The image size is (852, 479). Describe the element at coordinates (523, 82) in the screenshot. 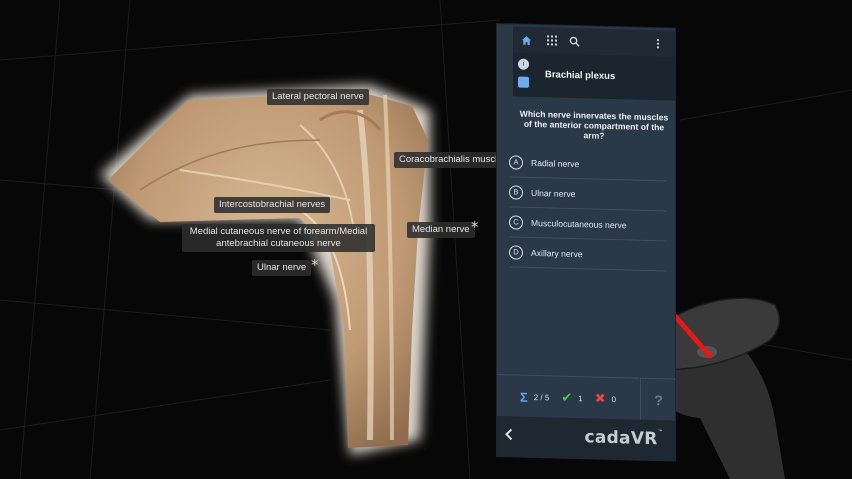

I see `model-icon` at that location.